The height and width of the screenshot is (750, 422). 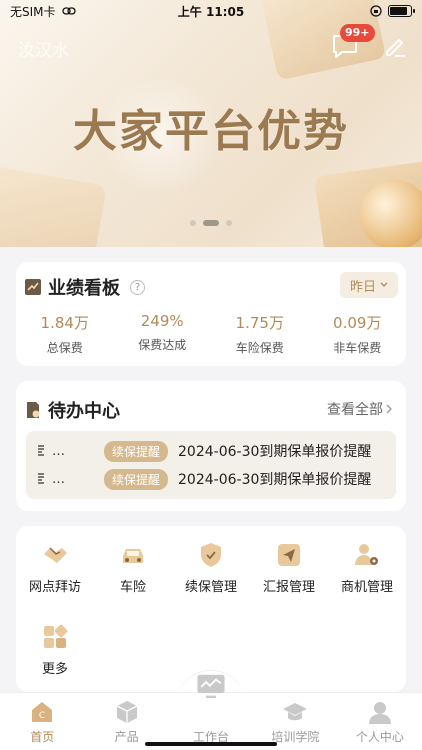 I want to click on tab-profile: 个人中心, so click(x=380, y=721).